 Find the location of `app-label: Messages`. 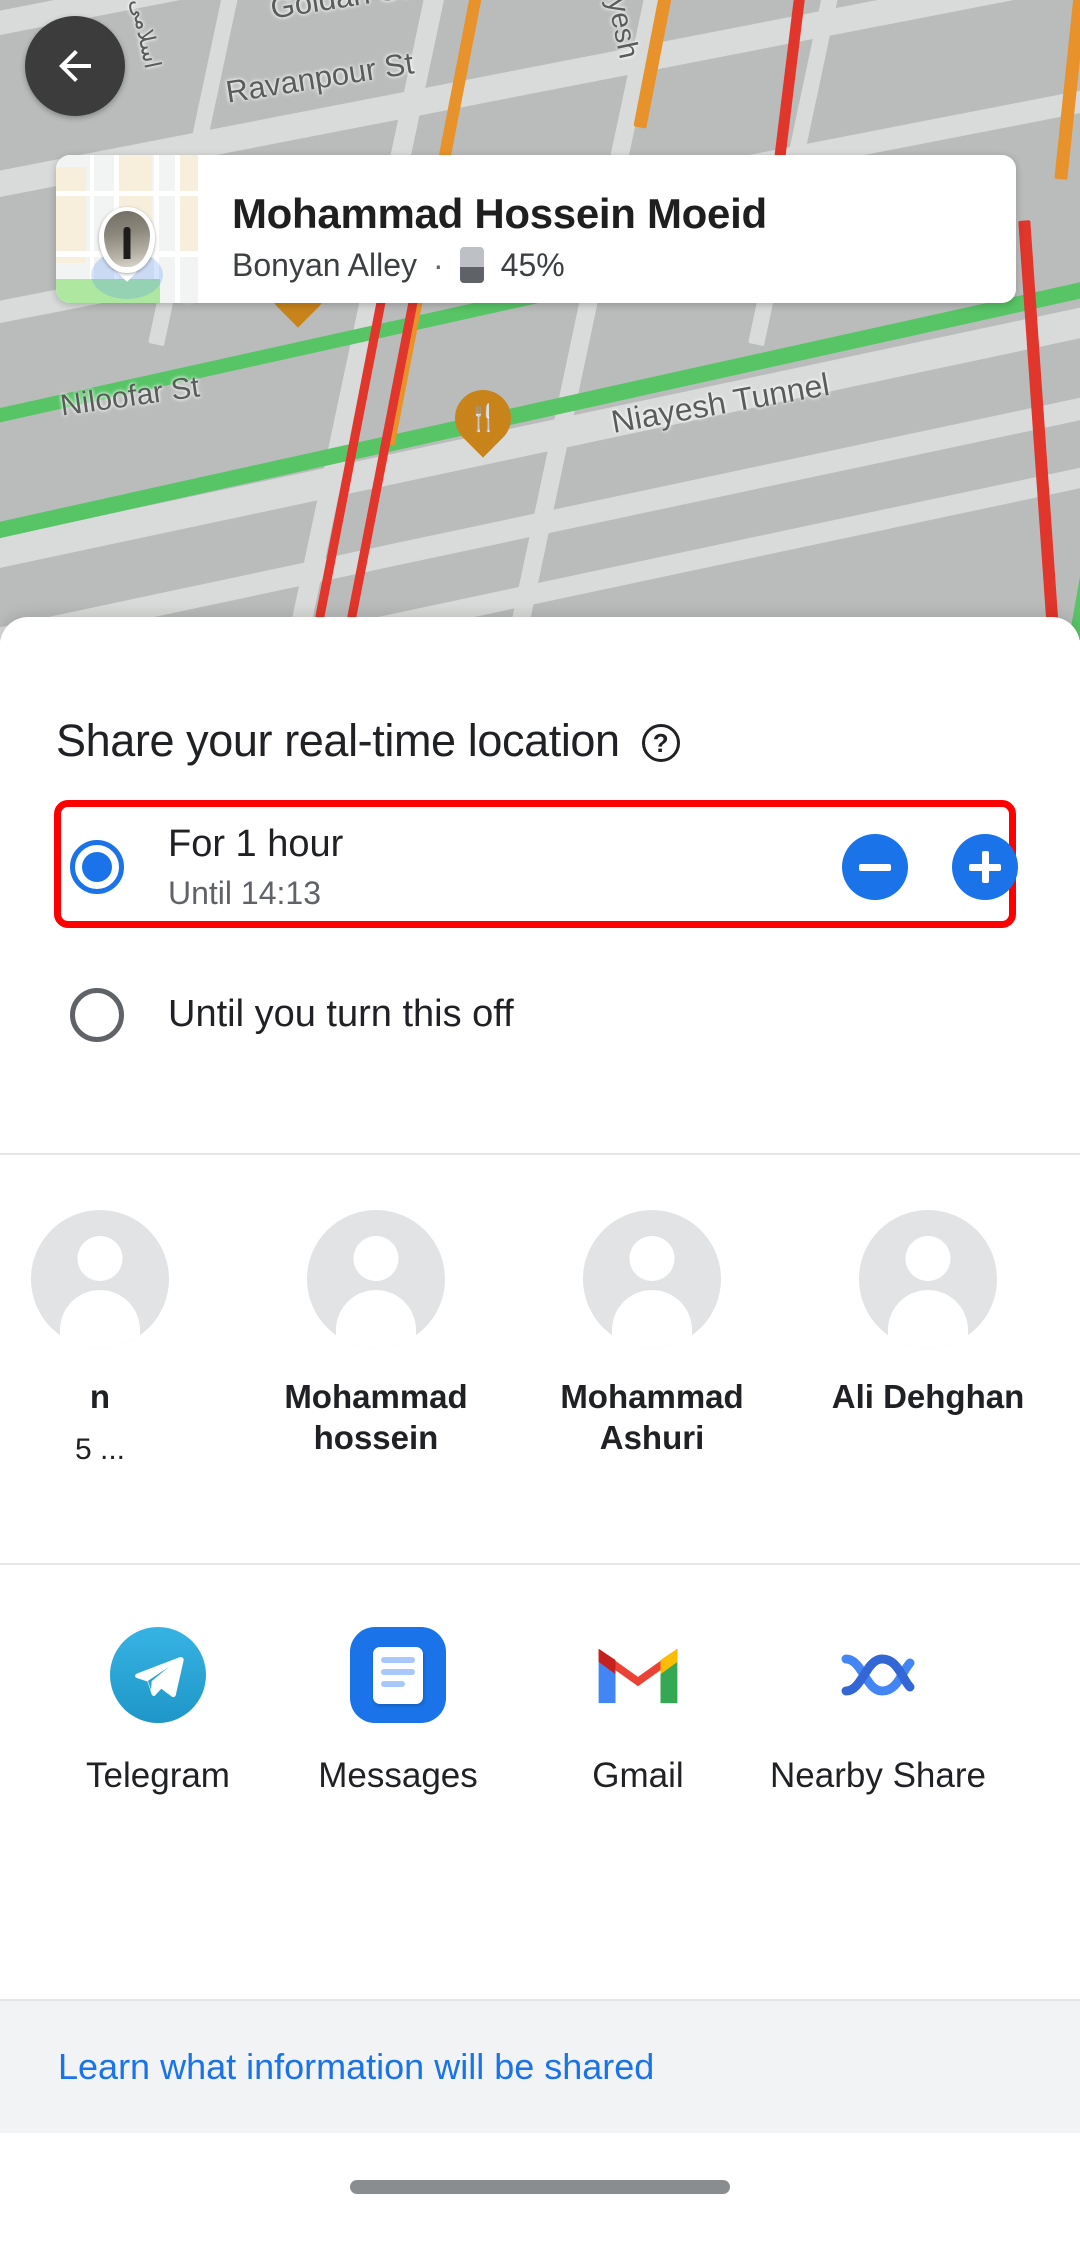

app-label: Messages is located at coordinates (398, 1776).